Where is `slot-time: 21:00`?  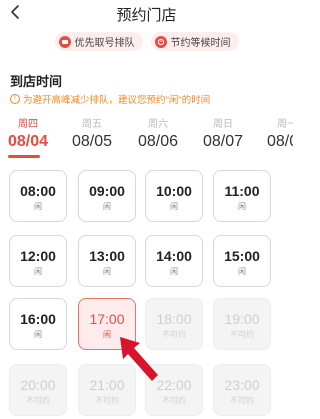
slot-time: 21:00 is located at coordinates (107, 385).